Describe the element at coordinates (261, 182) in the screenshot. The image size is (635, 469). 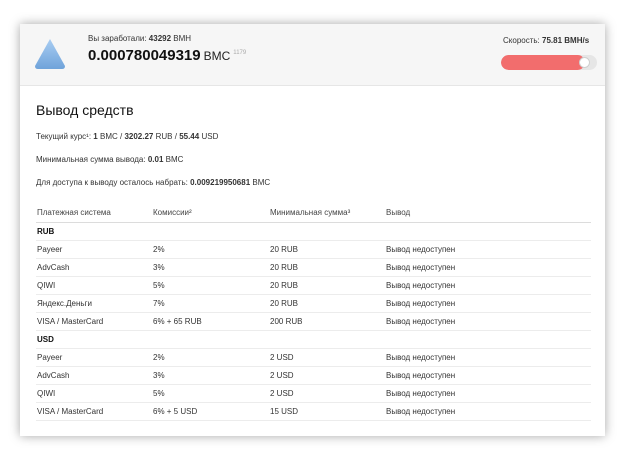
I see `remain-unit: BMC` at that location.